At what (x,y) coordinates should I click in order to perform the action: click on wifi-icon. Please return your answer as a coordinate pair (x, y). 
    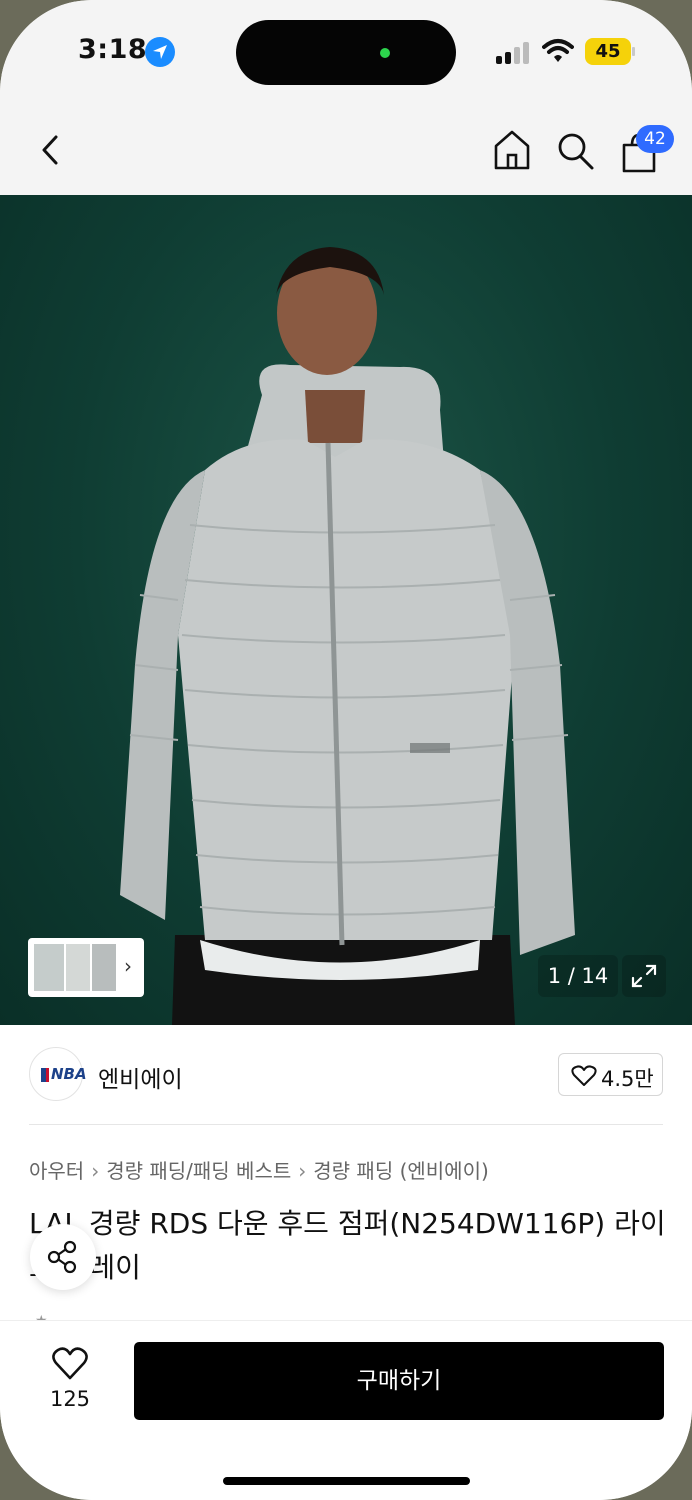
    Looking at the image, I should click on (558, 50).